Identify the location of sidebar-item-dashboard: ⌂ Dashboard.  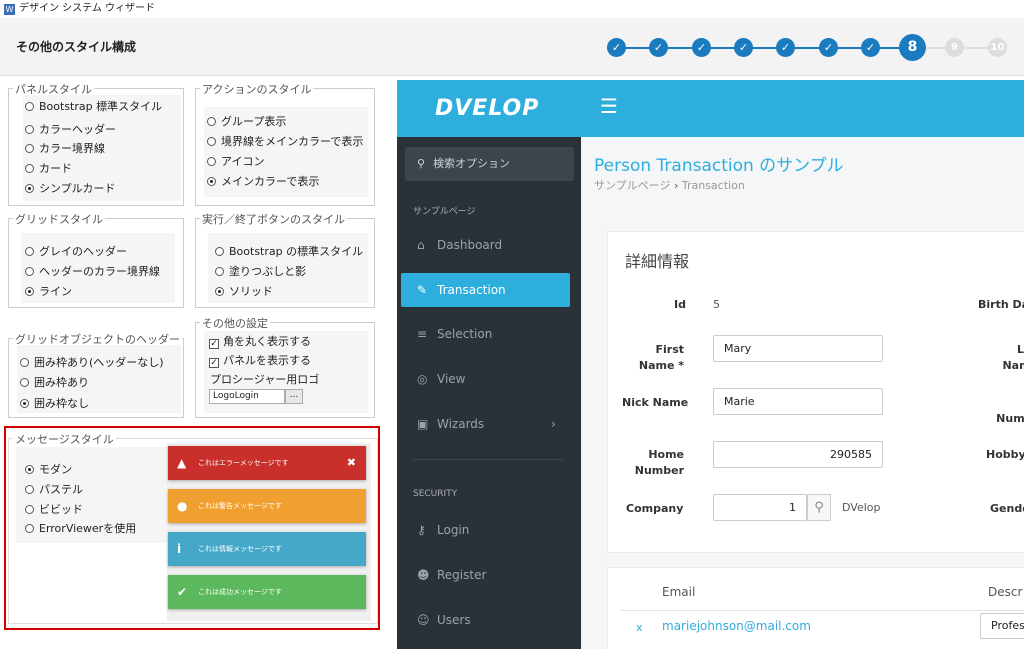
(459, 245).